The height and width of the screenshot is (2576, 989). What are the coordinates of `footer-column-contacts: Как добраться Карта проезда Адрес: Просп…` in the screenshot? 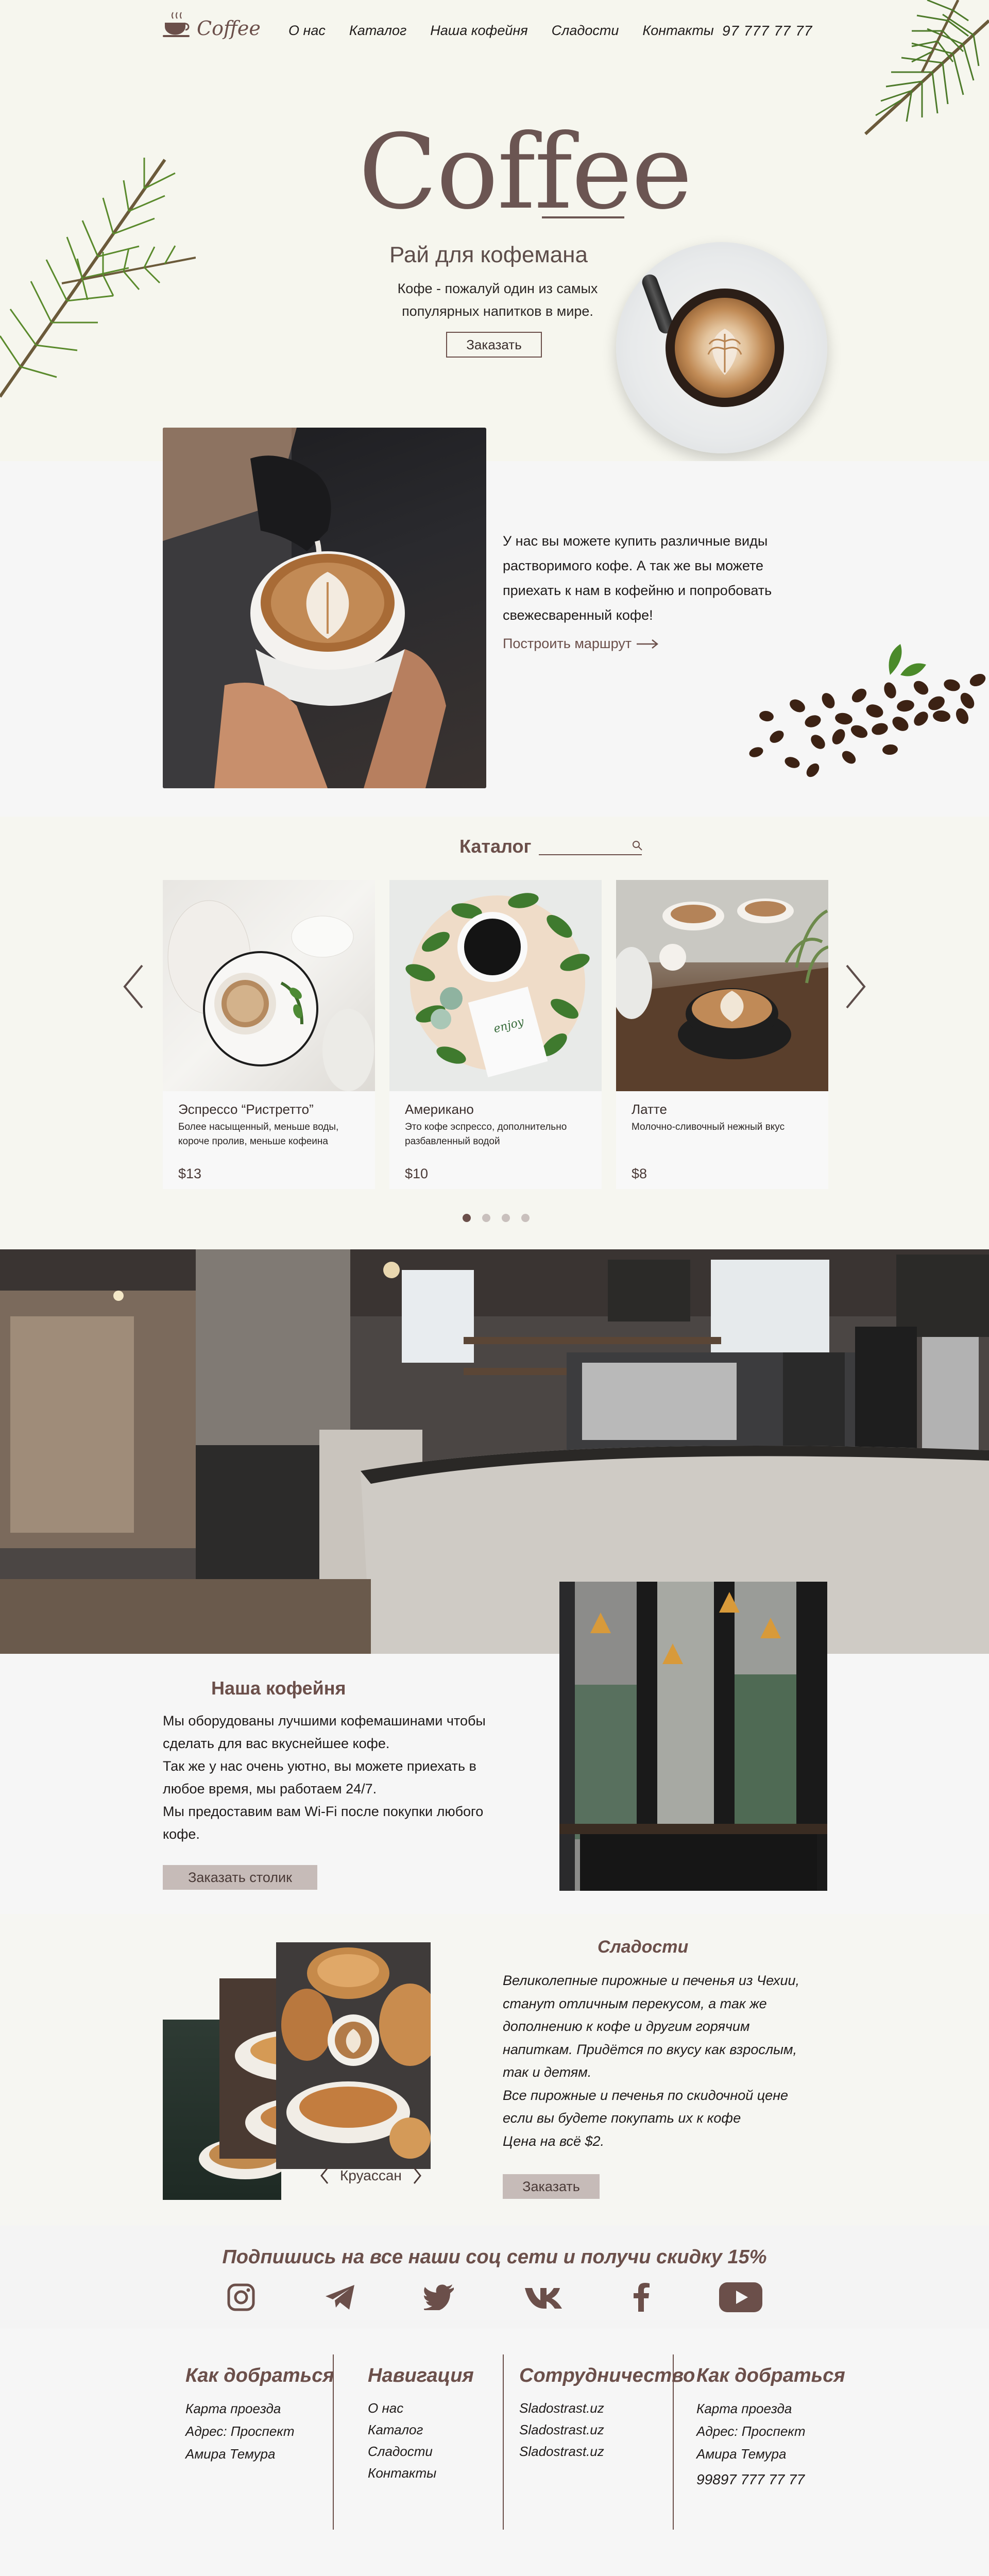 It's located at (771, 2428).